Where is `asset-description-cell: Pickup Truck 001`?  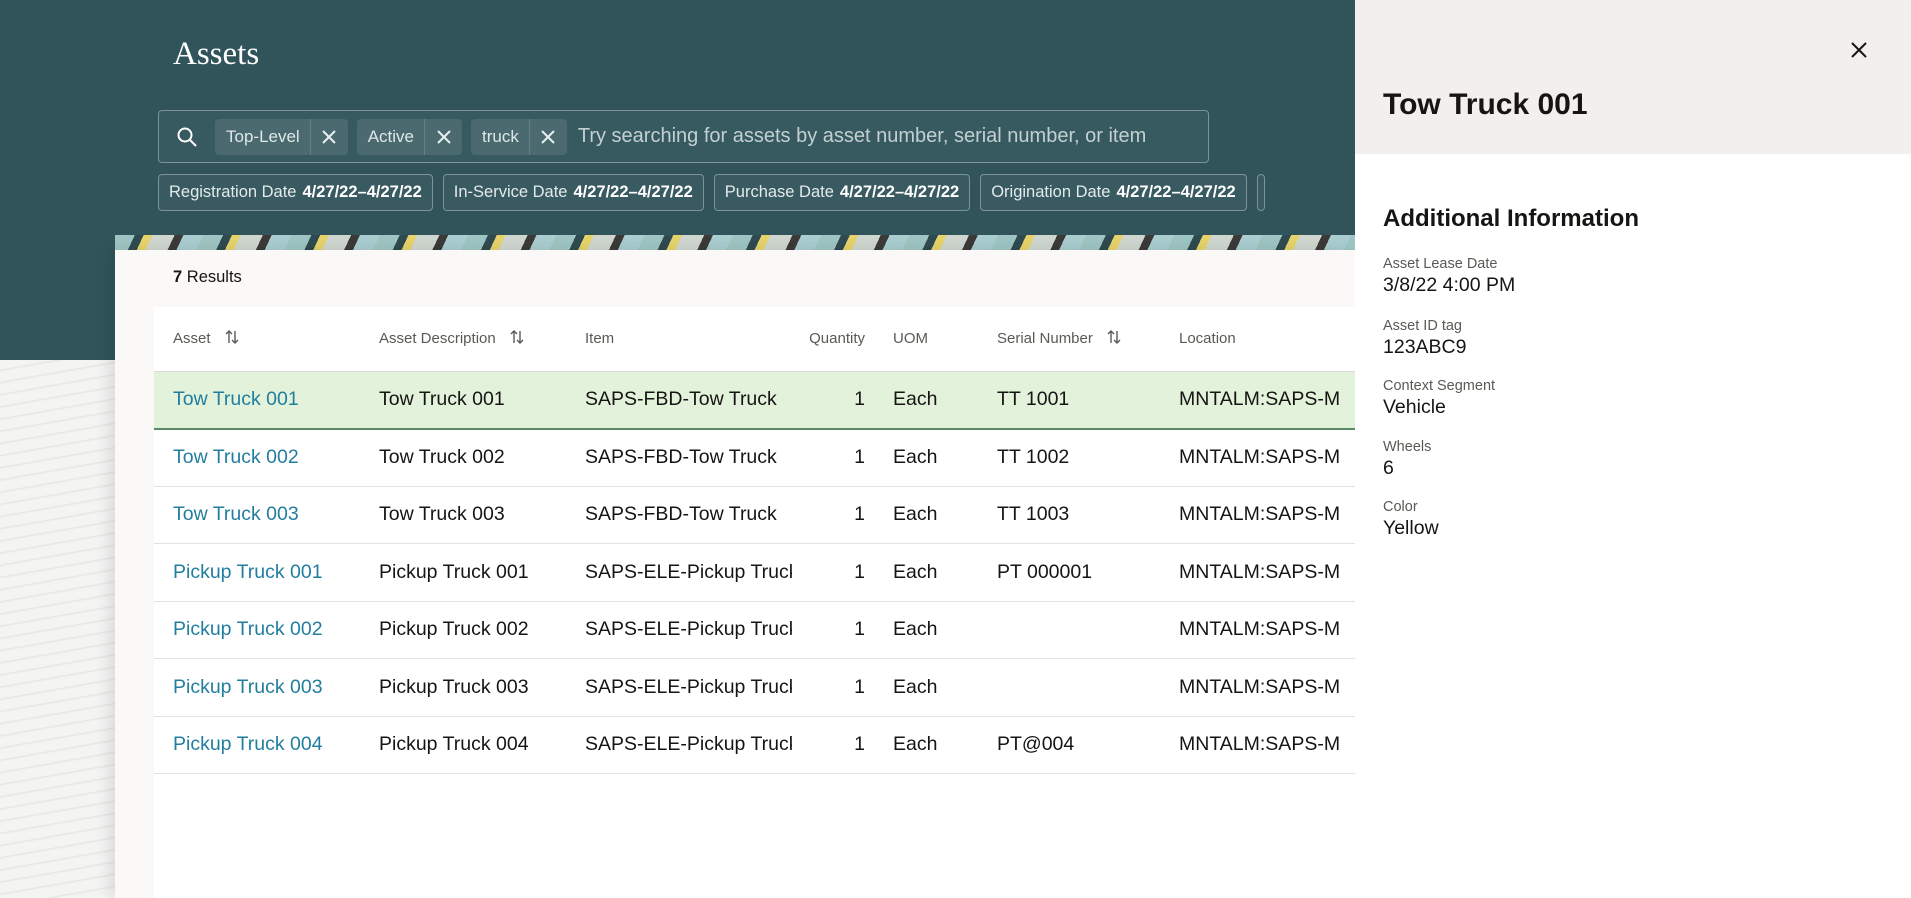 asset-description-cell: Pickup Truck 001 is located at coordinates (463, 572).